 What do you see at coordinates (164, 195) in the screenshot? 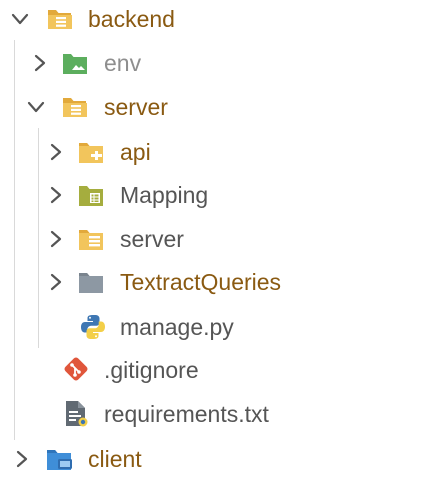
I see `tree-item-label: Mapping` at bounding box center [164, 195].